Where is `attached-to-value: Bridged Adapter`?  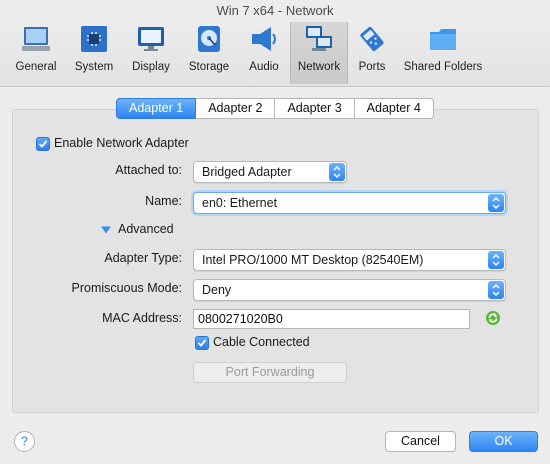
attached-to-value: Bridged Adapter is located at coordinates (247, 172).